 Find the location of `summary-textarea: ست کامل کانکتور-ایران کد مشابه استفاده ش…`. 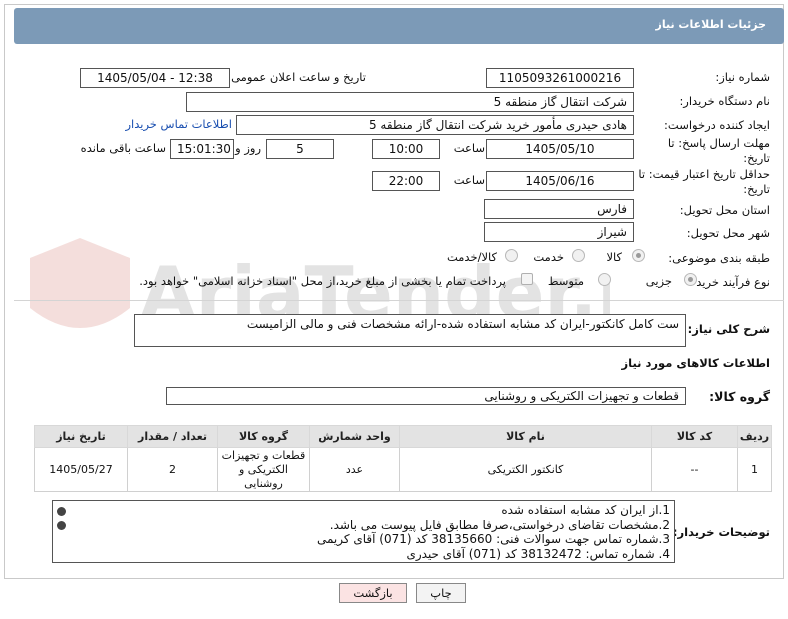

summary-textarea: ست کامل کانکتور-ایران کد مشابه استفاده ش… is located at coordinates (410, 330).